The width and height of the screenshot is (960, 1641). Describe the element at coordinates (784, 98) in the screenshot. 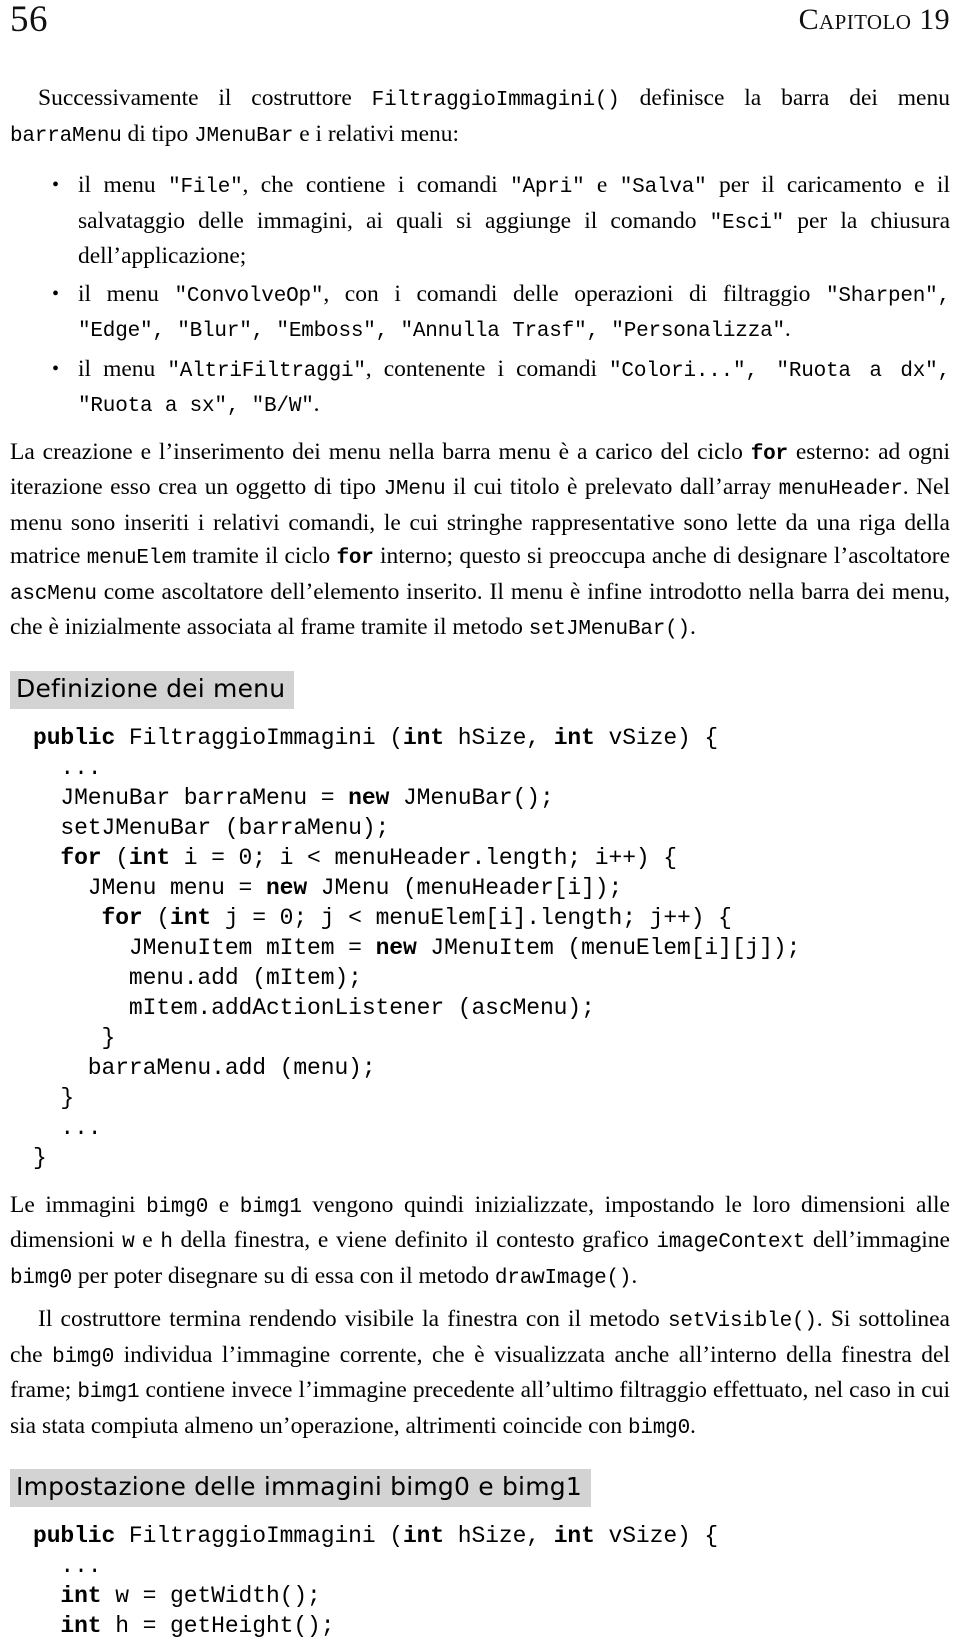

I see `intro-seg-2: definisce la barra dei menu` at that location.